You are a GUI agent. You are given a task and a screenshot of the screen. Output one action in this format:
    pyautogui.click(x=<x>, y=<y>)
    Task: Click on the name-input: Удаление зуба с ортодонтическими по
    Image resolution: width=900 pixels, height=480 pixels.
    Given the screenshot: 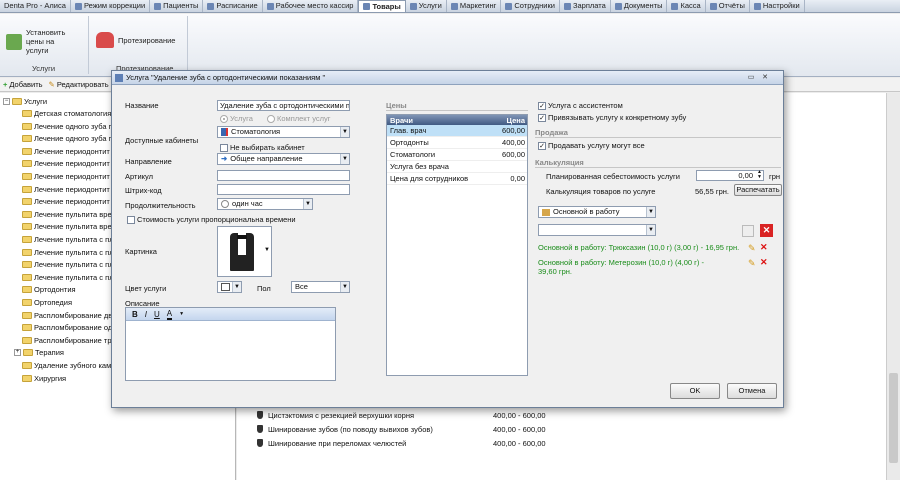 What is the action you would take?
    pyautogui.click(x=283, y=105)
    